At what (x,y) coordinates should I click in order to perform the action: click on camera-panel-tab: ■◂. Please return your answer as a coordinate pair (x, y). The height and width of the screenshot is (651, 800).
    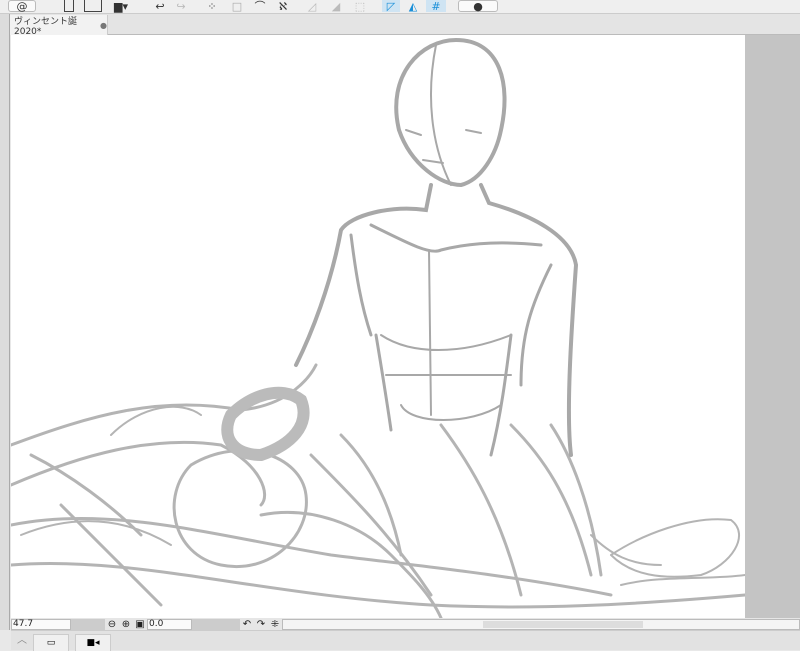
    Looking at the image, I should click on (93, 642).